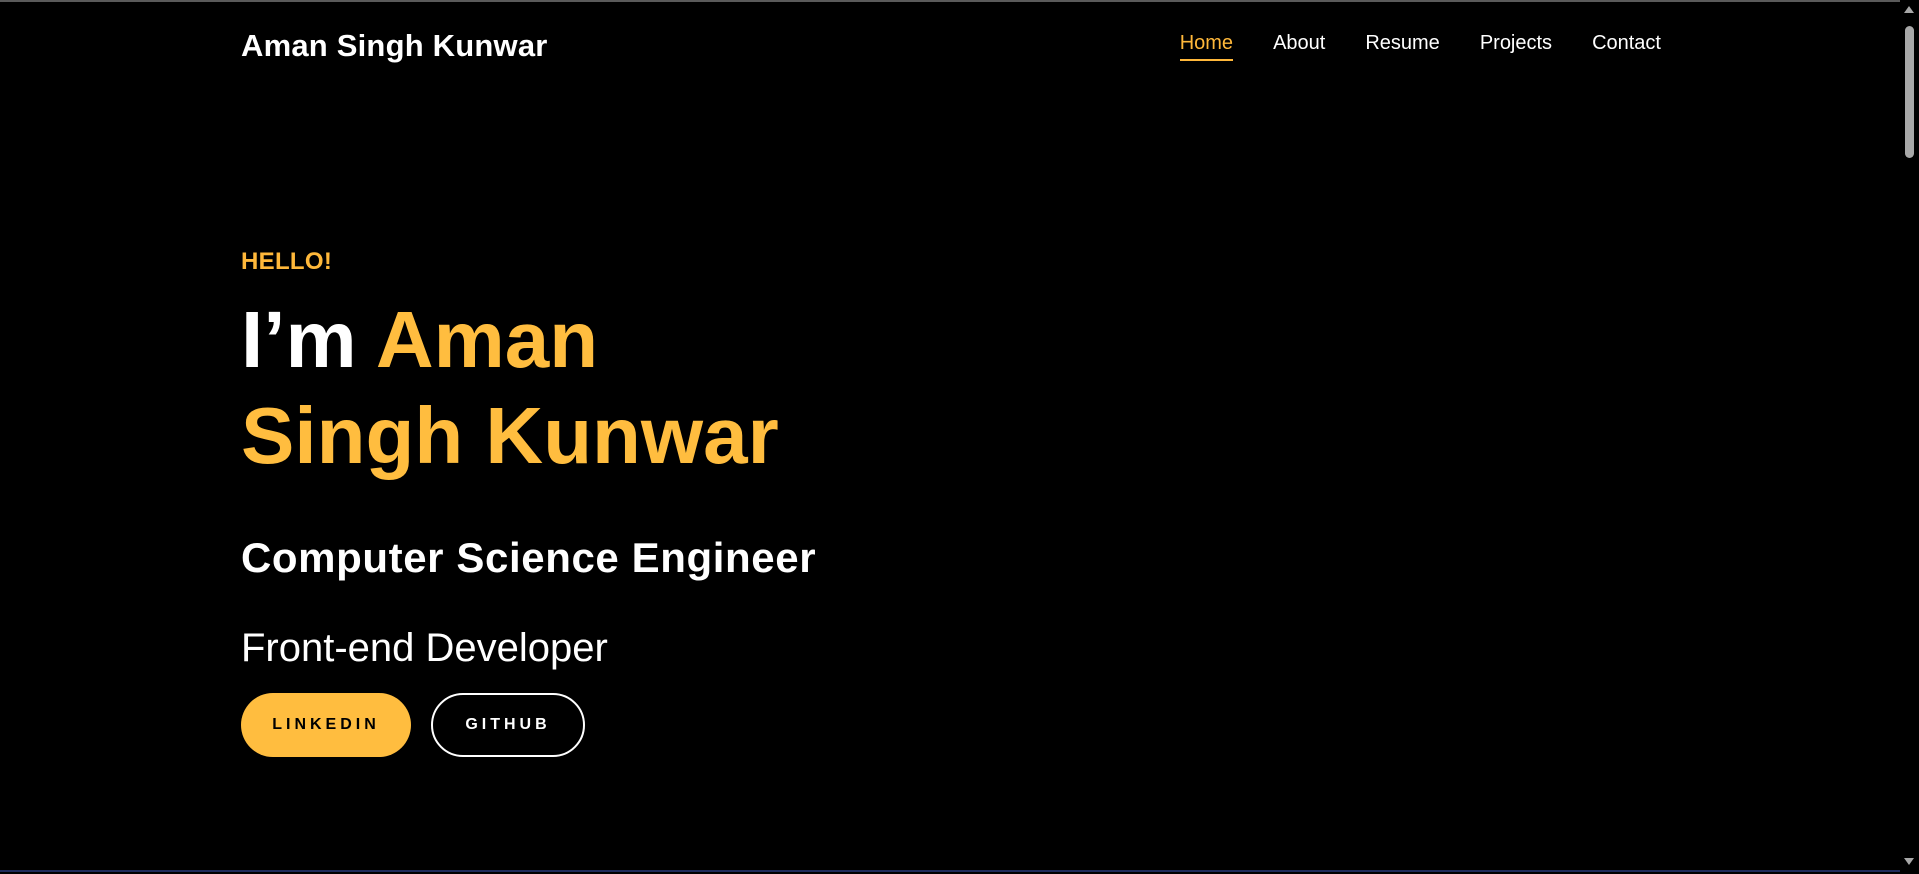 This screenshot has height=874, width=1919. What do you see at coordinates (1402, 46) in the screenshot?
I see `nav-resume: Resume` at bounding box center [1402, 46].